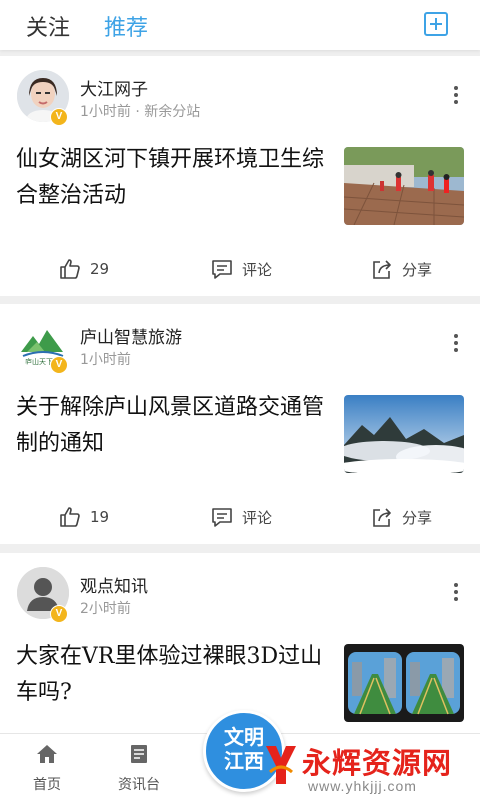  What do you see at coordinates (47, 756) in the screenshot?
I see `home-icon` at bounding box center [47, 756].